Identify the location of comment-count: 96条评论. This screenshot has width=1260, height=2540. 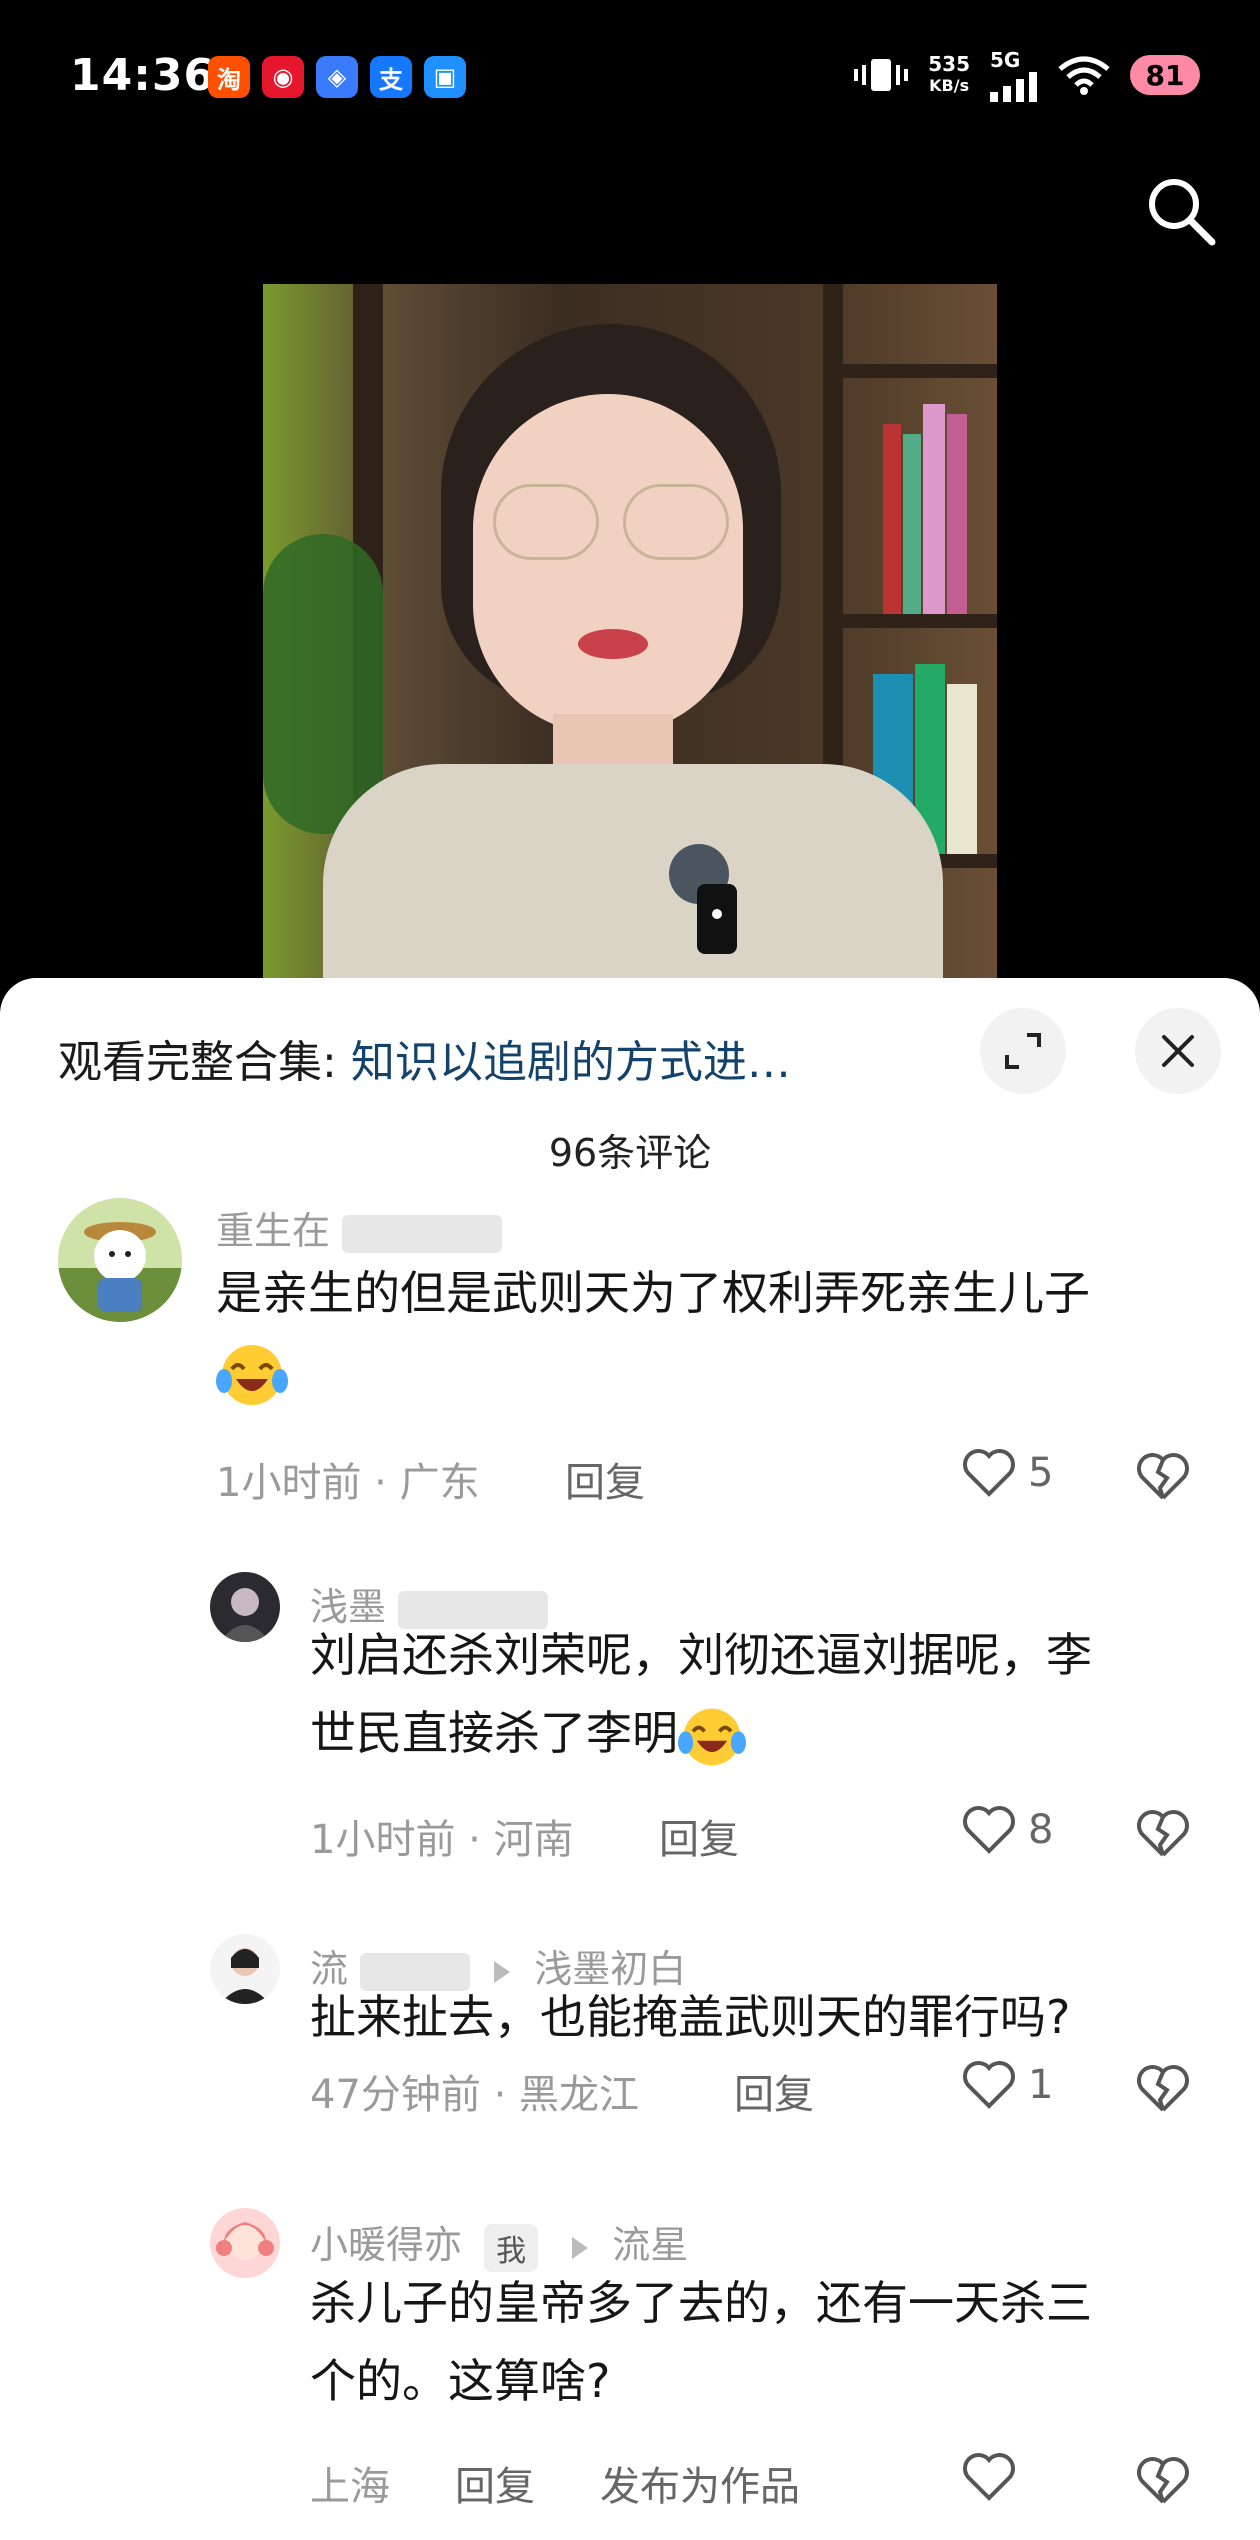
(630, 1153).